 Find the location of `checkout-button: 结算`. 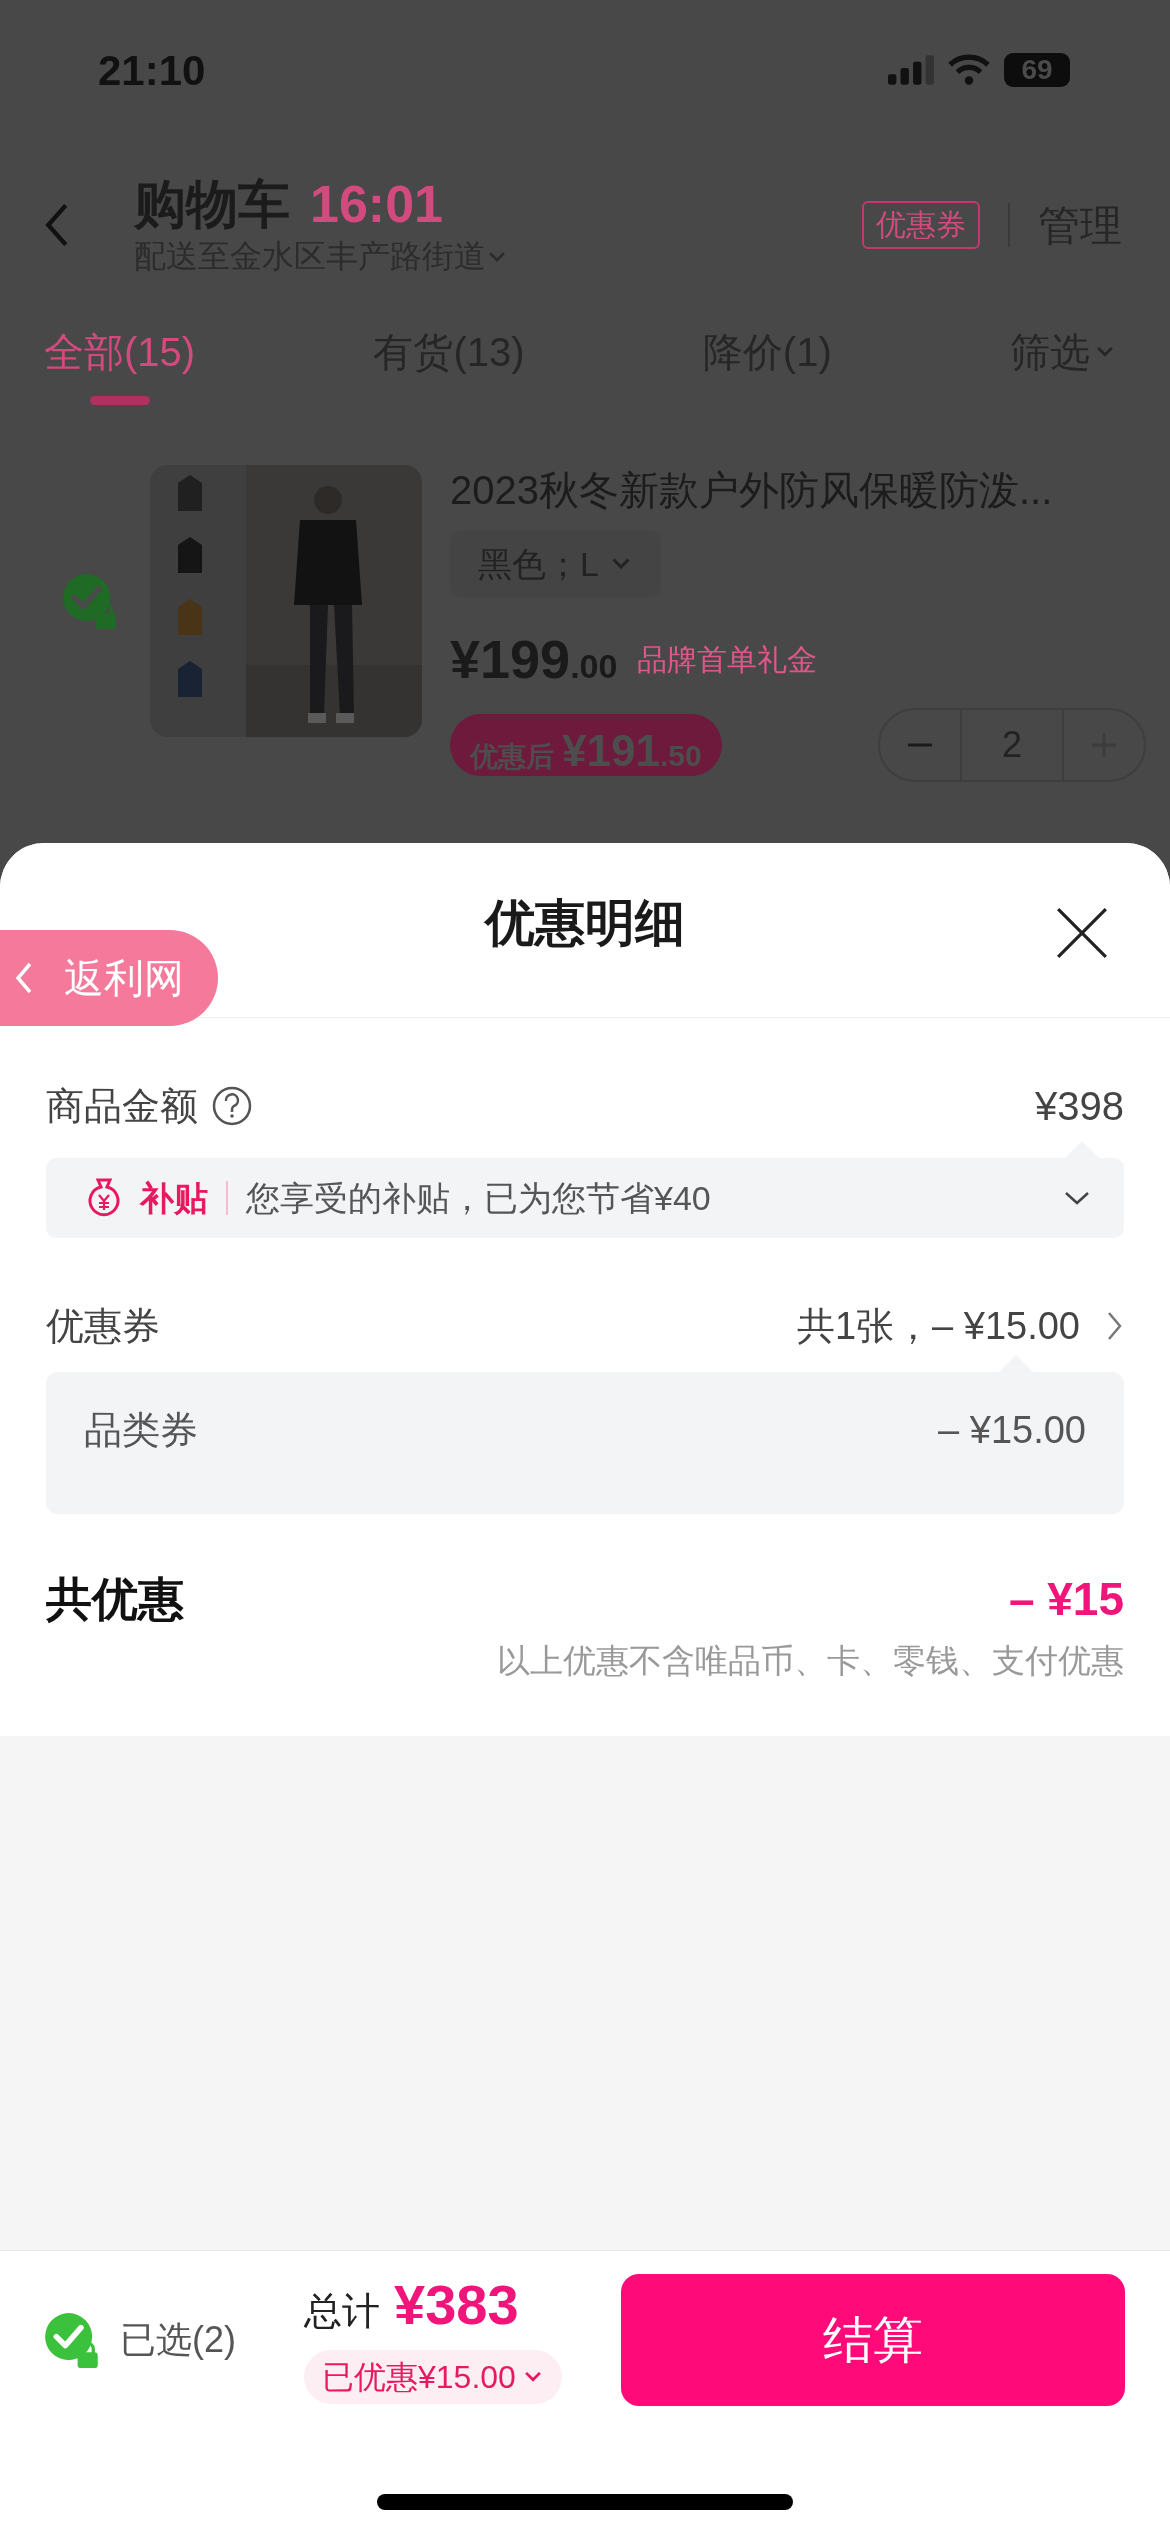

checkout-button: 结算 is located at coordinates (873, 2340).